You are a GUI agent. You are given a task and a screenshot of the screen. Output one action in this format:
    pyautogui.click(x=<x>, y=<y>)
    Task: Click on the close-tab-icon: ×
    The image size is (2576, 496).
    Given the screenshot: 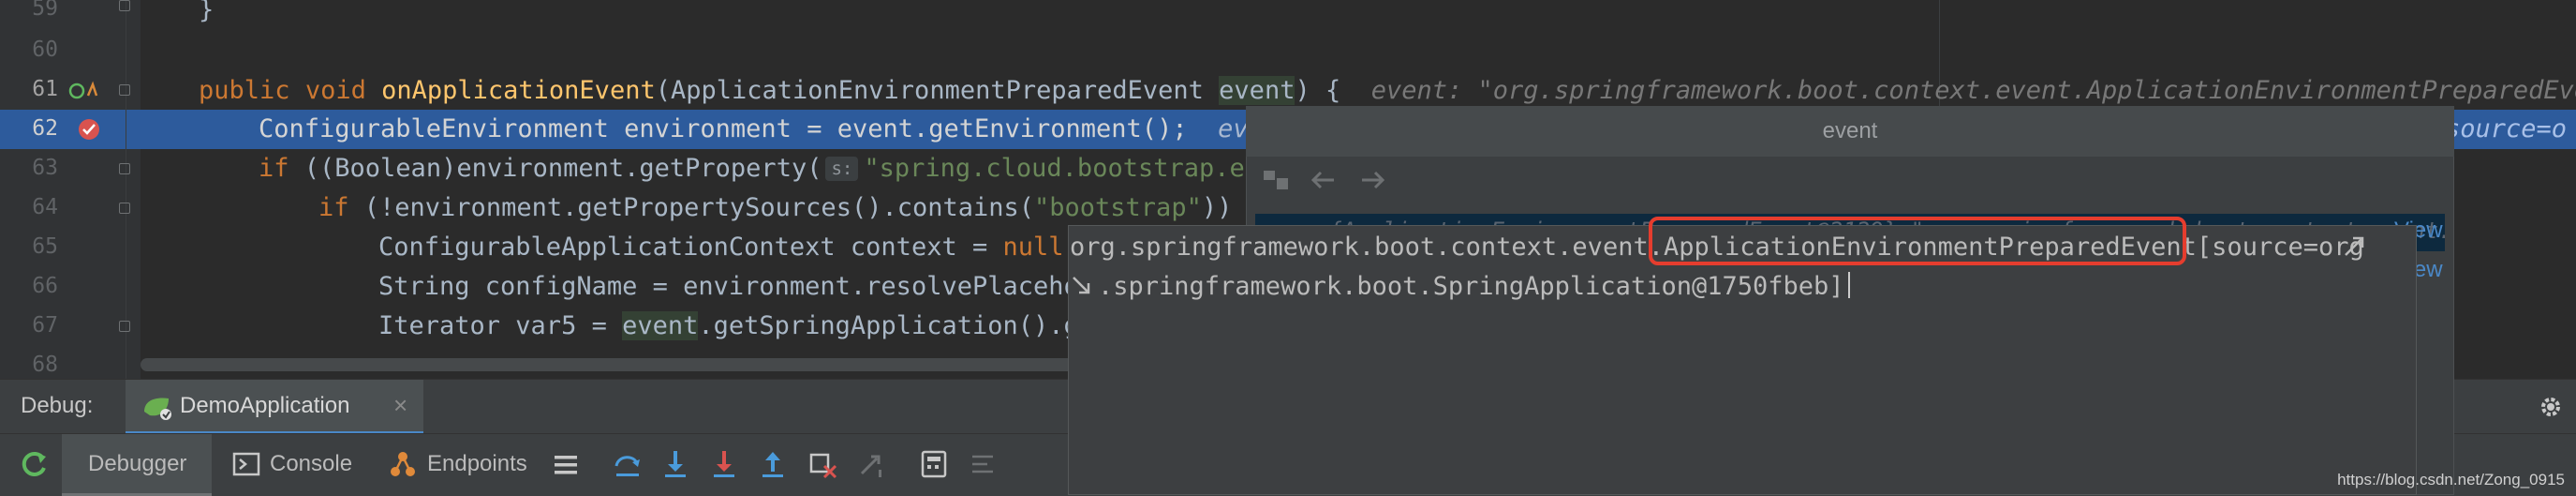 What is the action you would take?
    pyautogui.click(x=400, y=405)
    